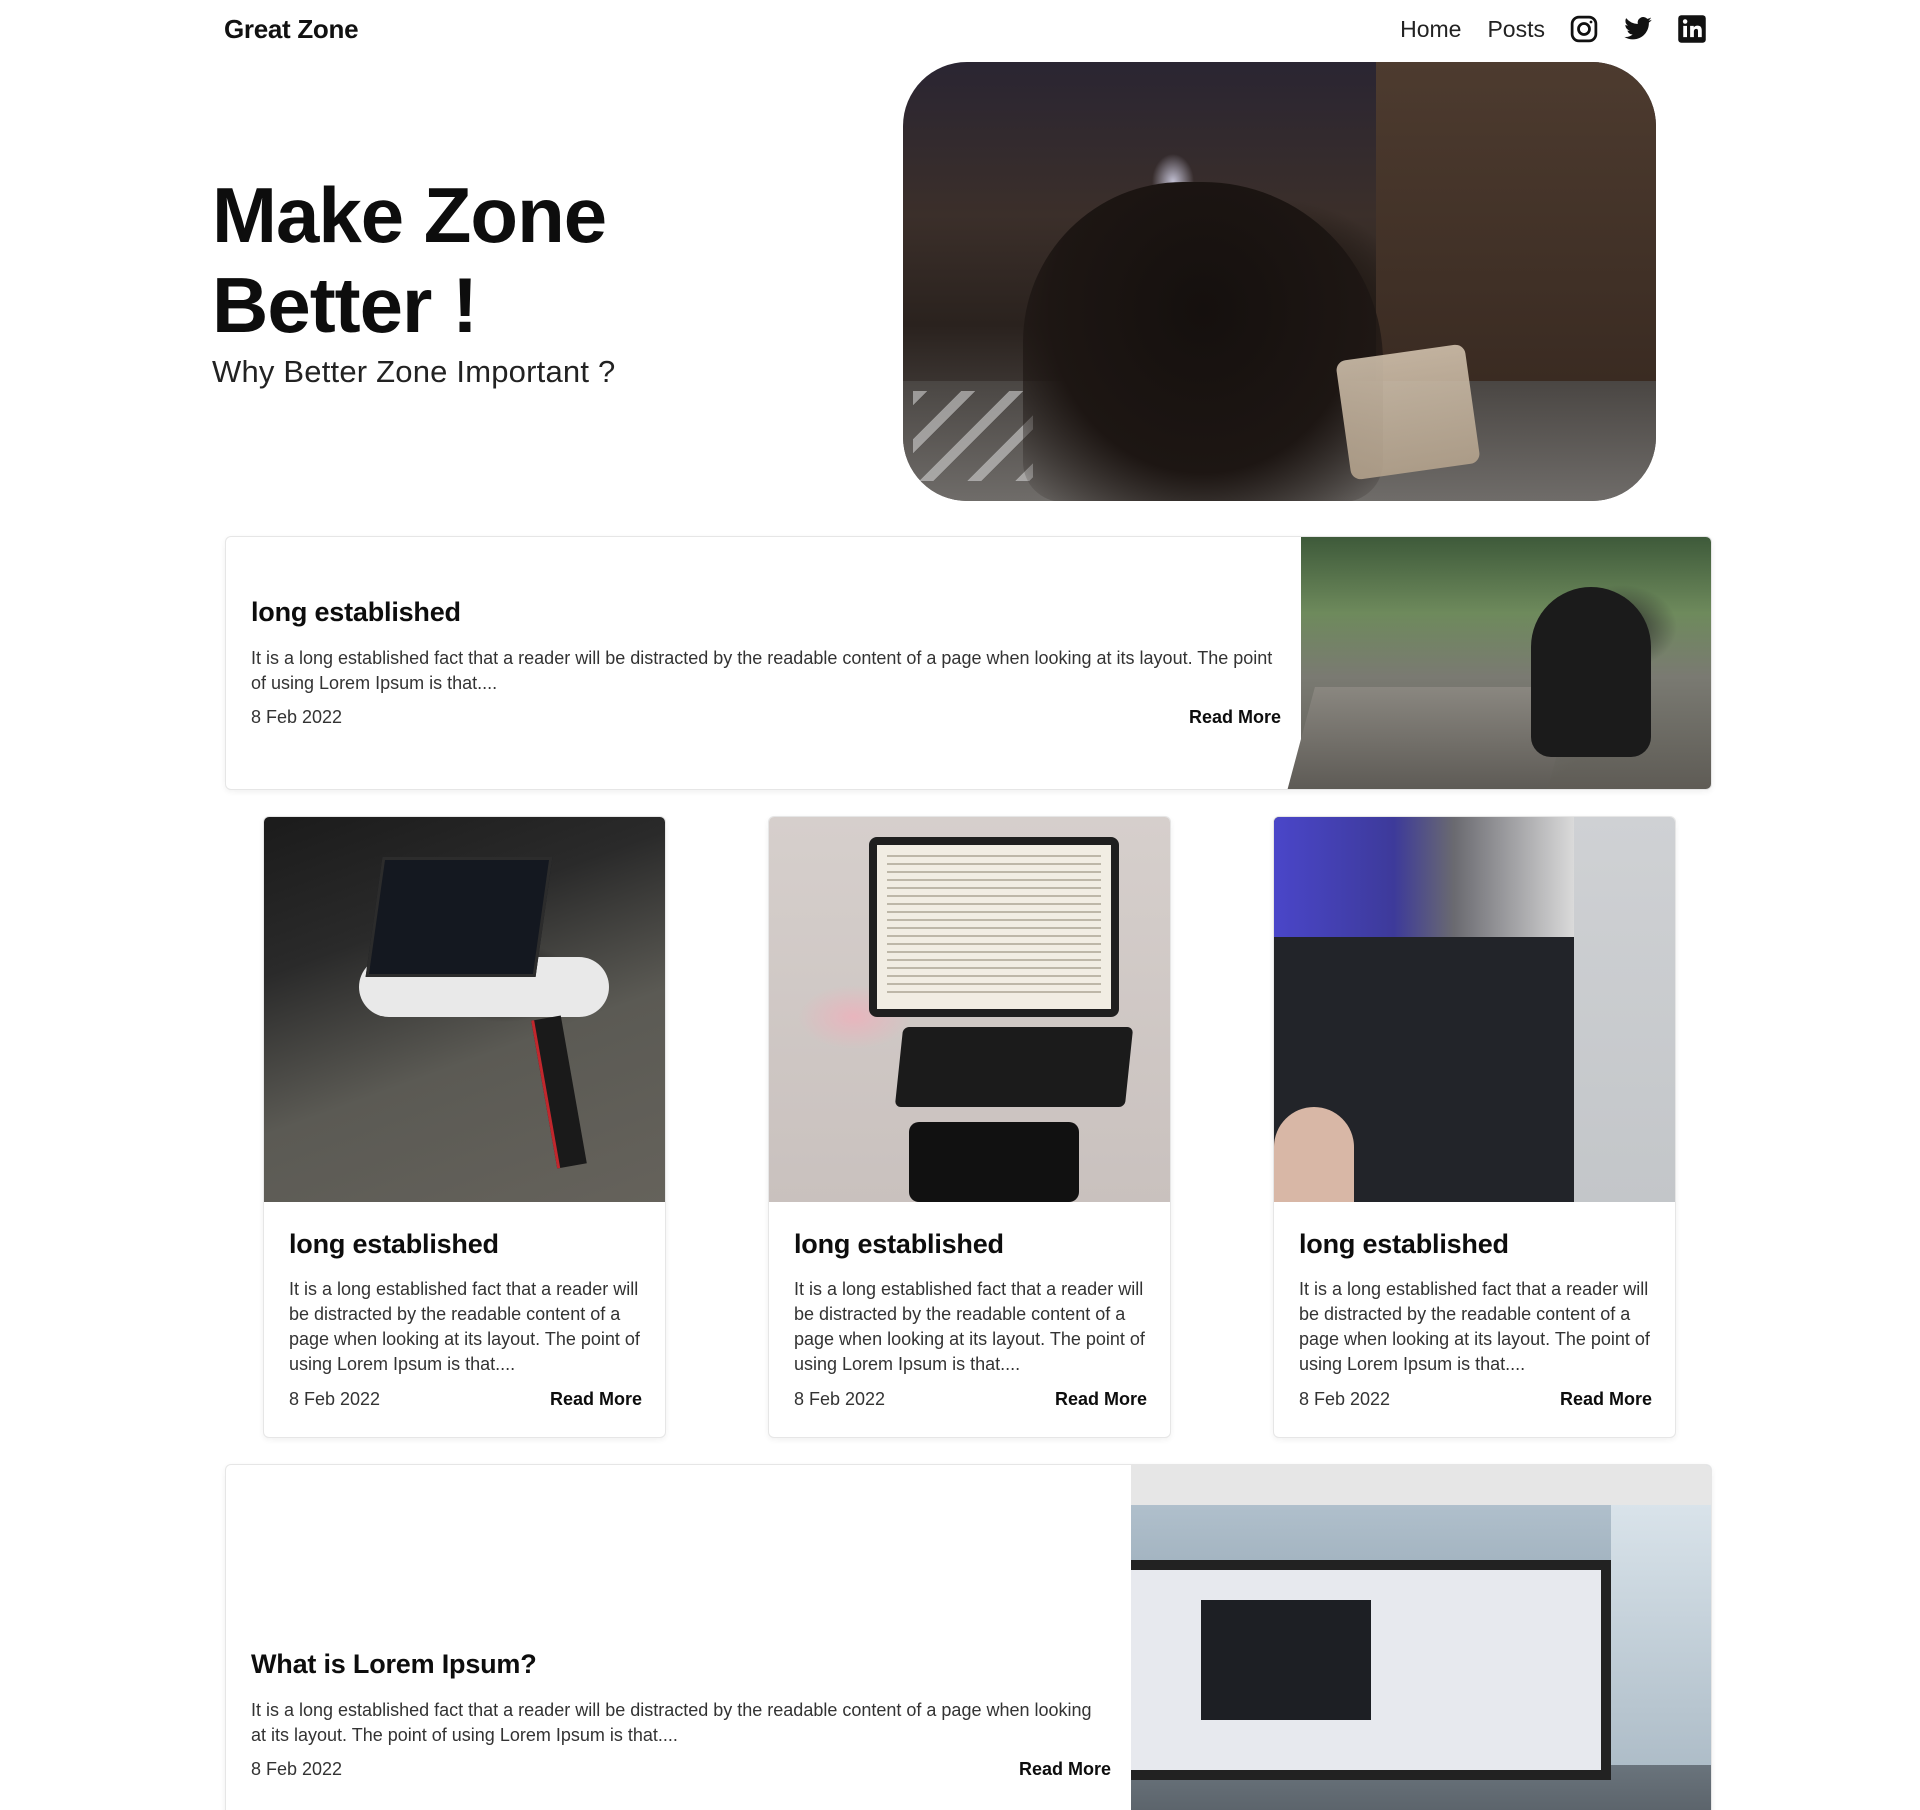 Image resolution: width=1920 pixels, height=1810 pixels. Describe the element at coordinates (1430, 29) in the screenshot. I see `nav-home-link: Home` at that location.